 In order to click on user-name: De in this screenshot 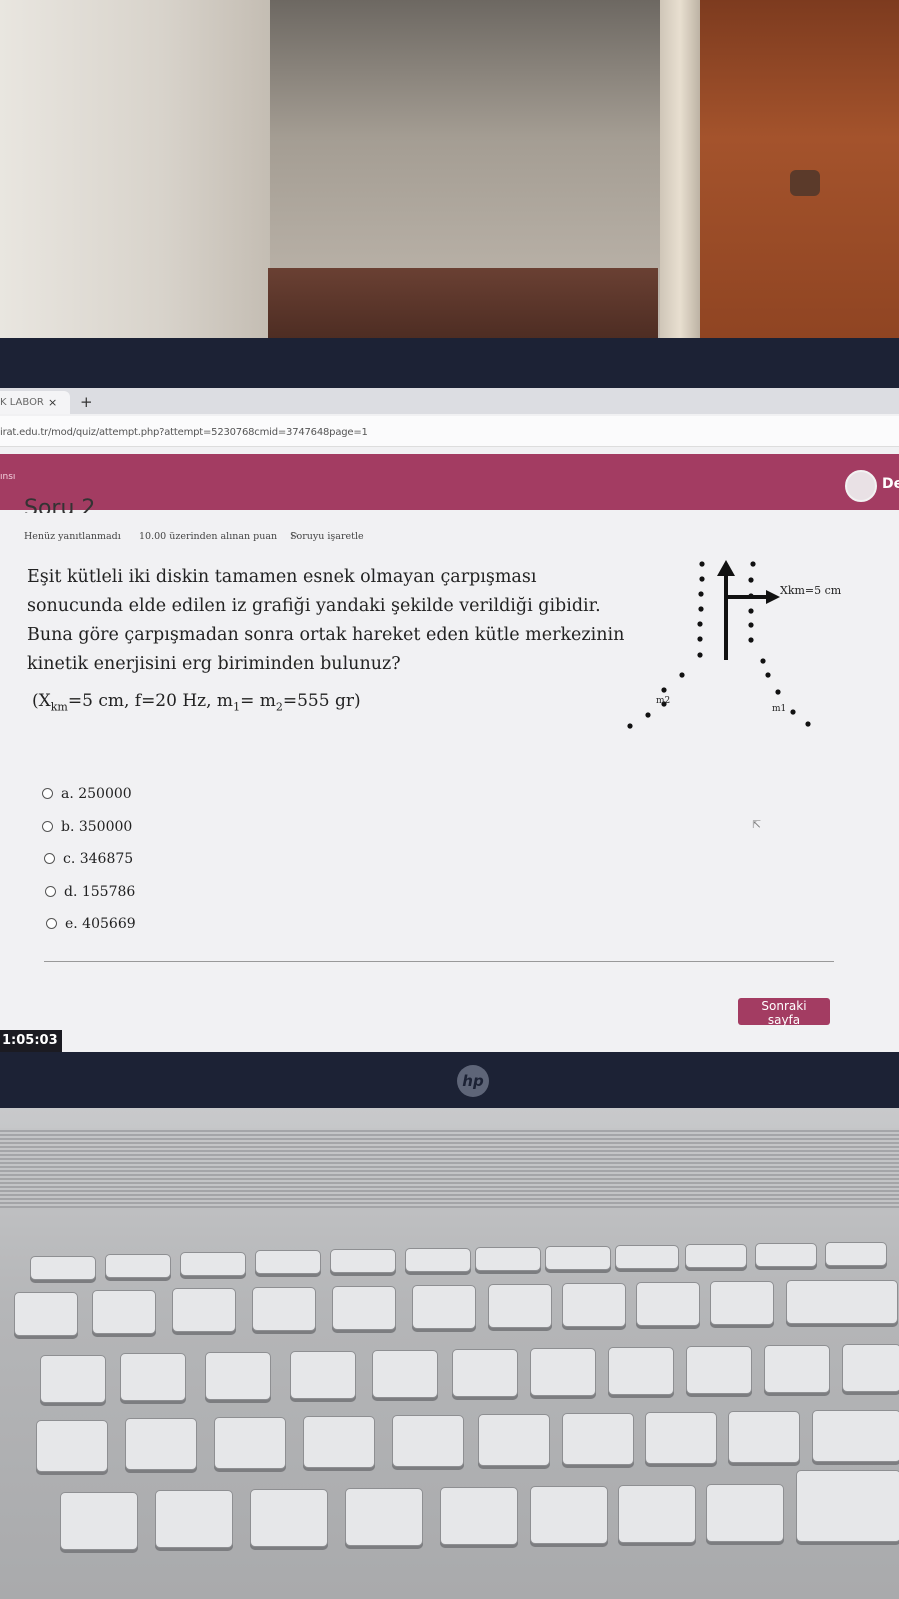, I will do `click(890, 484)`.